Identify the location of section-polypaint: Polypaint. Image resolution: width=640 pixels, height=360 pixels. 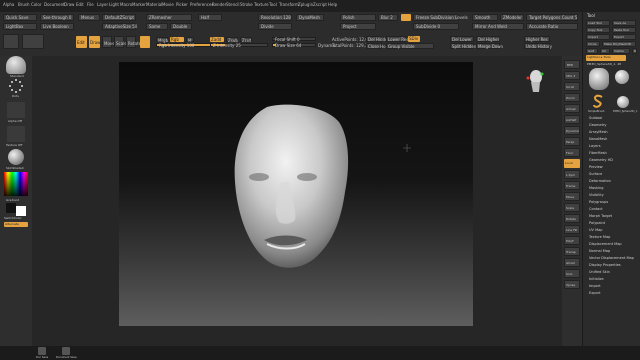
(597, 223).